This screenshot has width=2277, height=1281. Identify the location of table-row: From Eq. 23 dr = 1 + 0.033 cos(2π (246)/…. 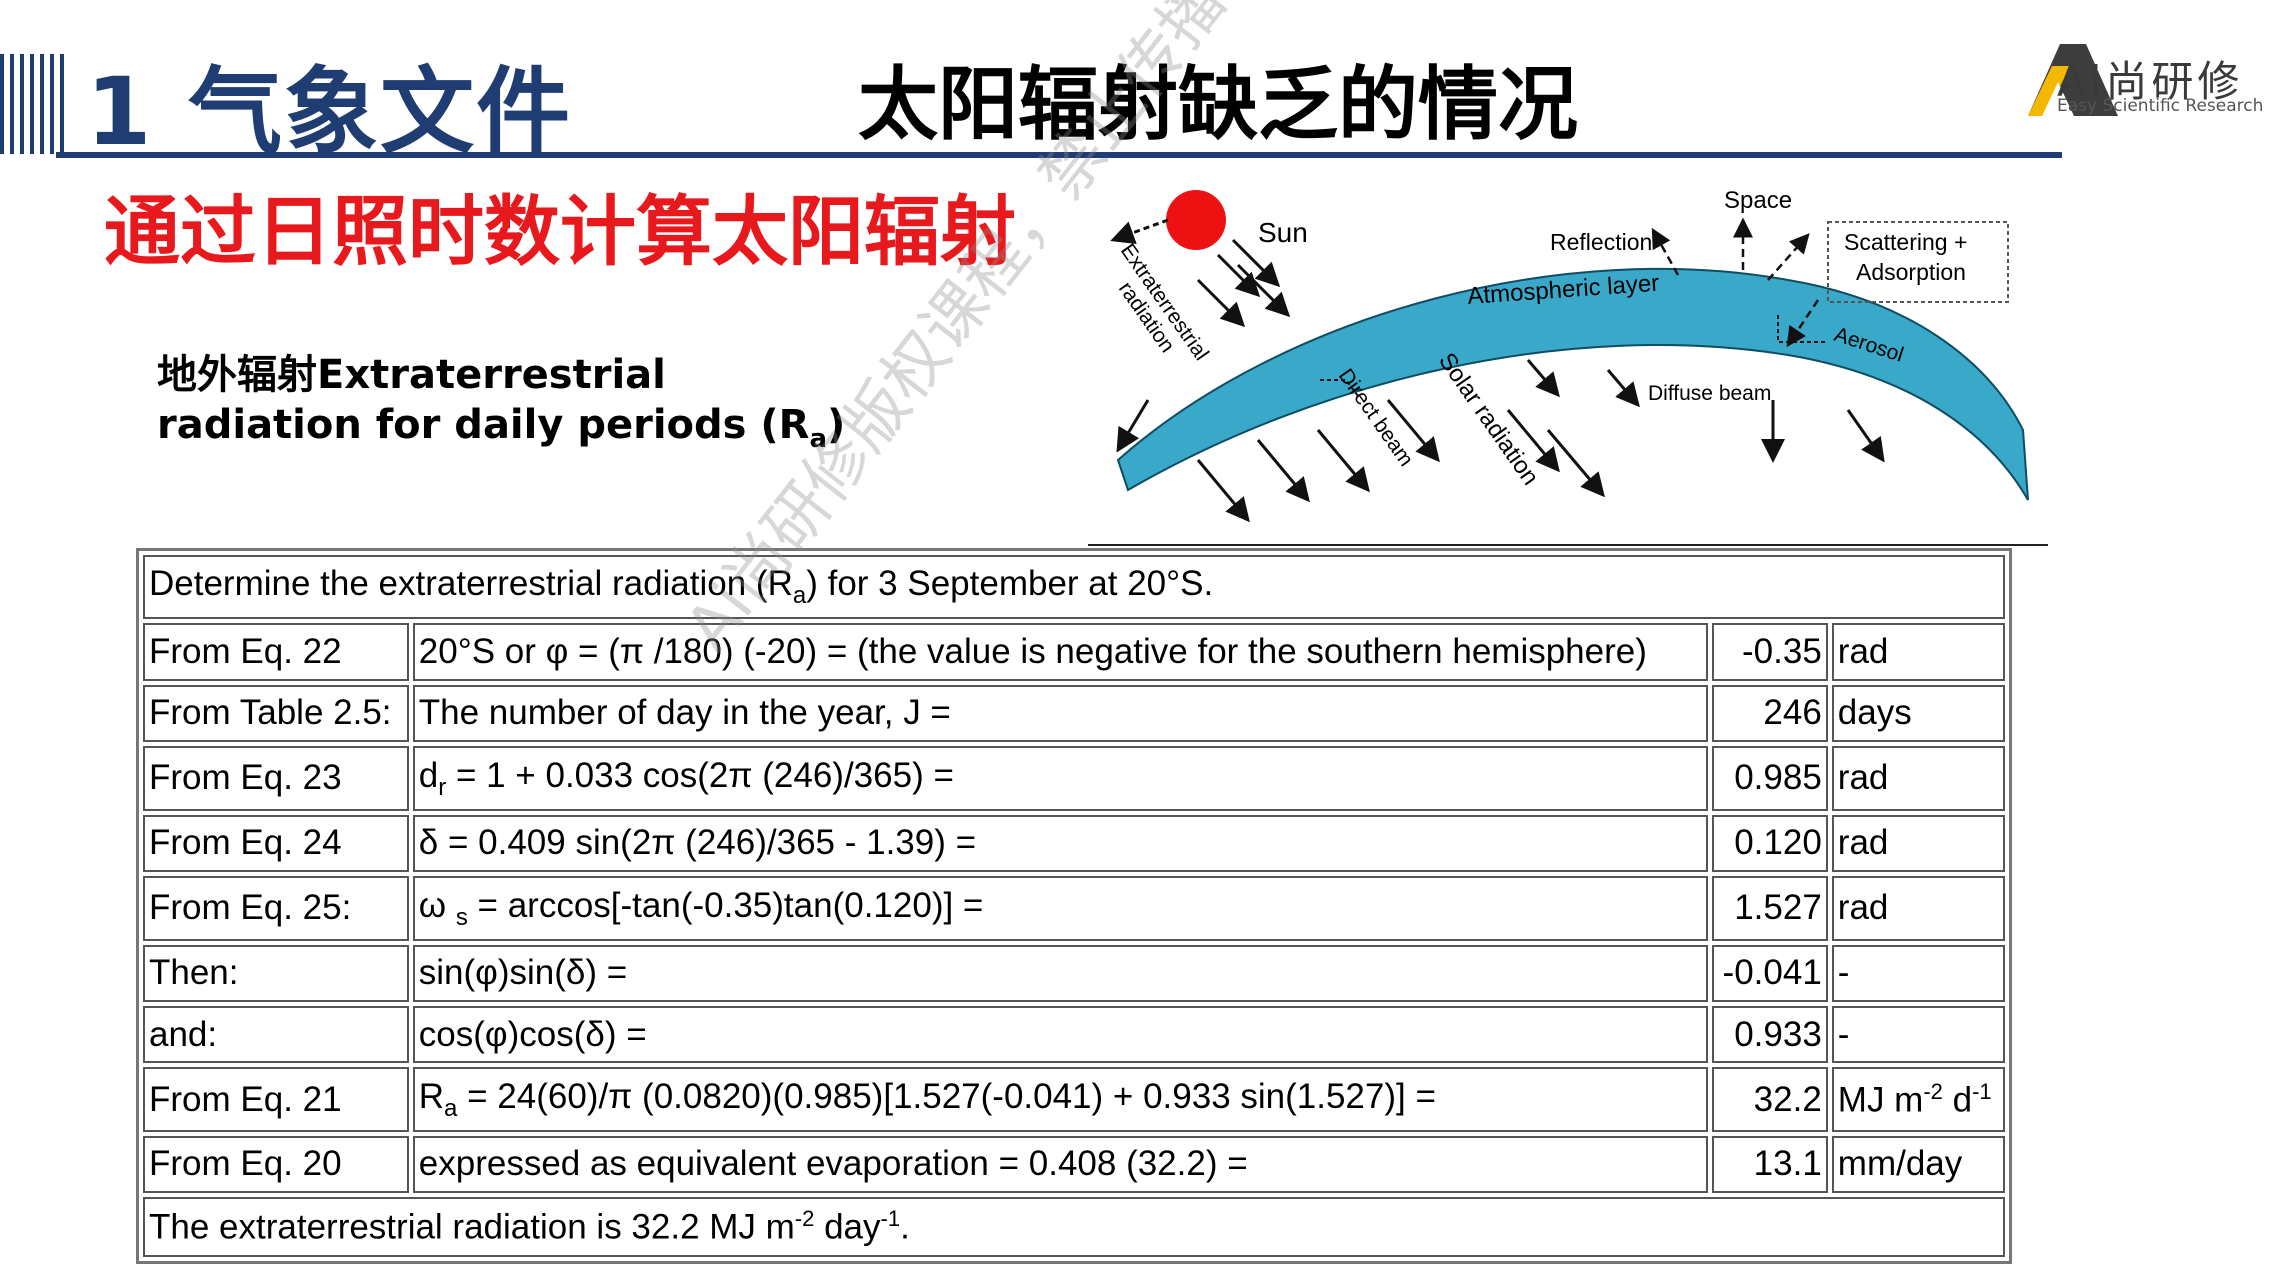
(1074, 778).